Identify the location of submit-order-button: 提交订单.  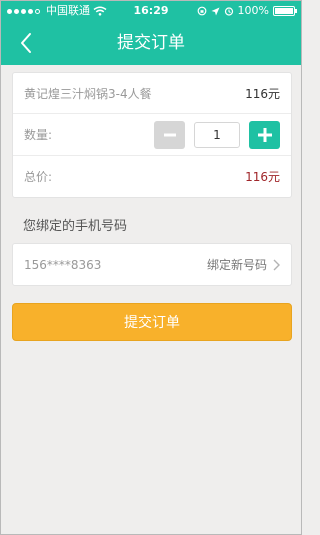
(152, 322).